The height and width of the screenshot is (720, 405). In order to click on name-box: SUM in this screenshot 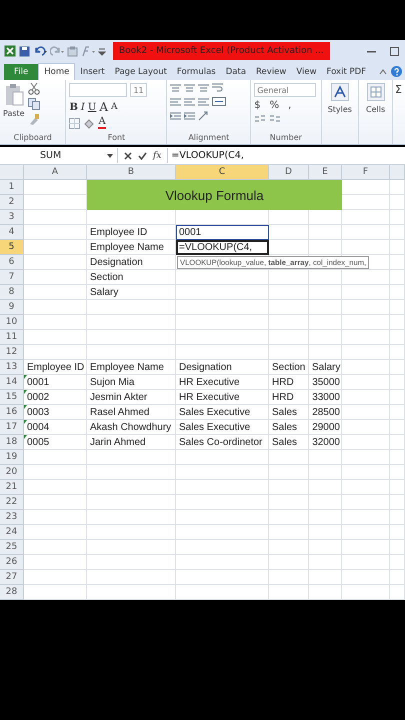, I will do `click(51, 155)`.